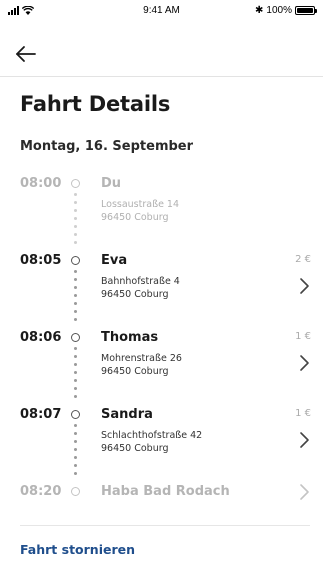  I want to click on status-right-group: ✱ 100%, so click(286, 10).